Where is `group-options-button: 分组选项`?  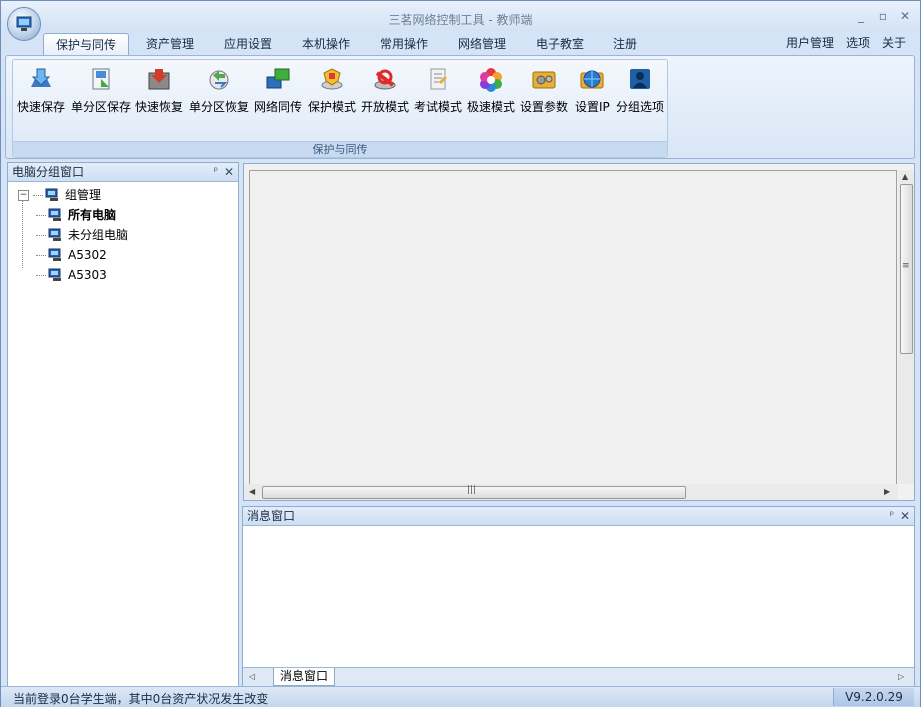 group-options-button: 分组选项 is located at coordinates (640, 91).